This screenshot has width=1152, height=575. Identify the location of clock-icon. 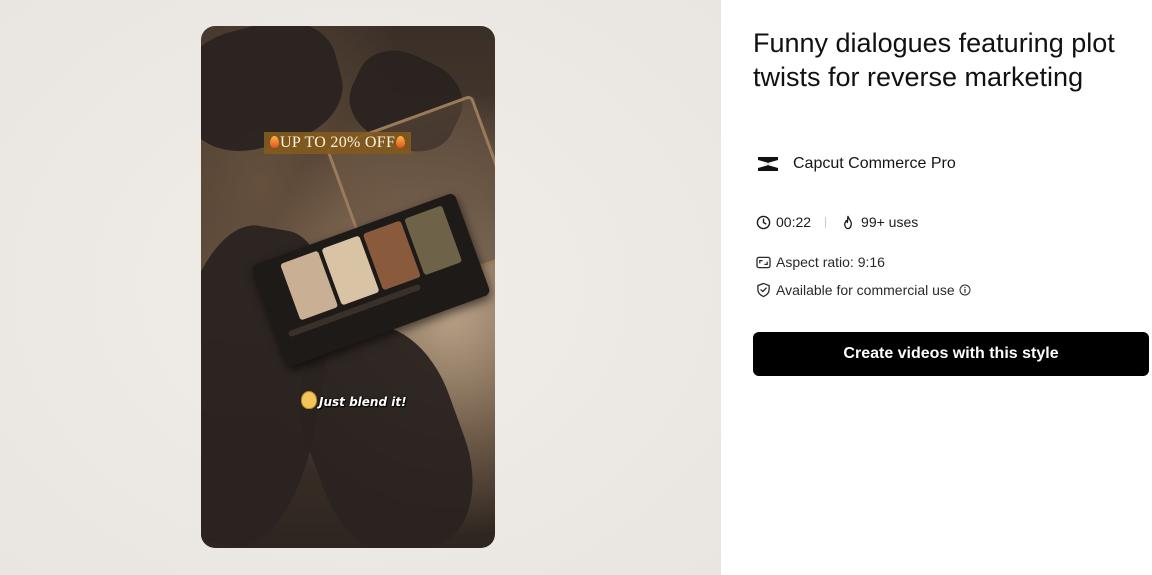
(763, 222).